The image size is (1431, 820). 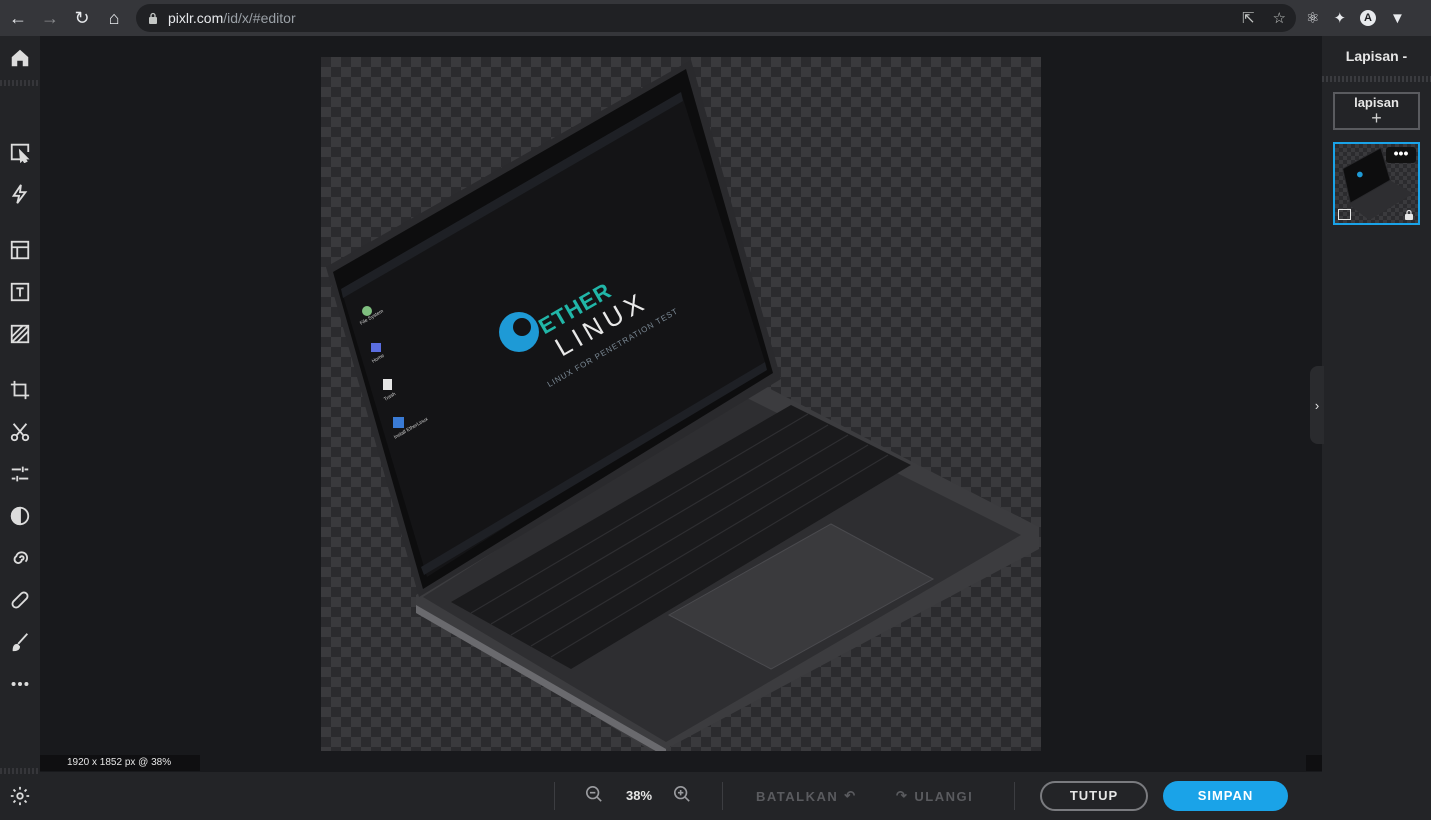 I want to click on puzzle-extension-icon: ✦, so click(x=1339, y=18).